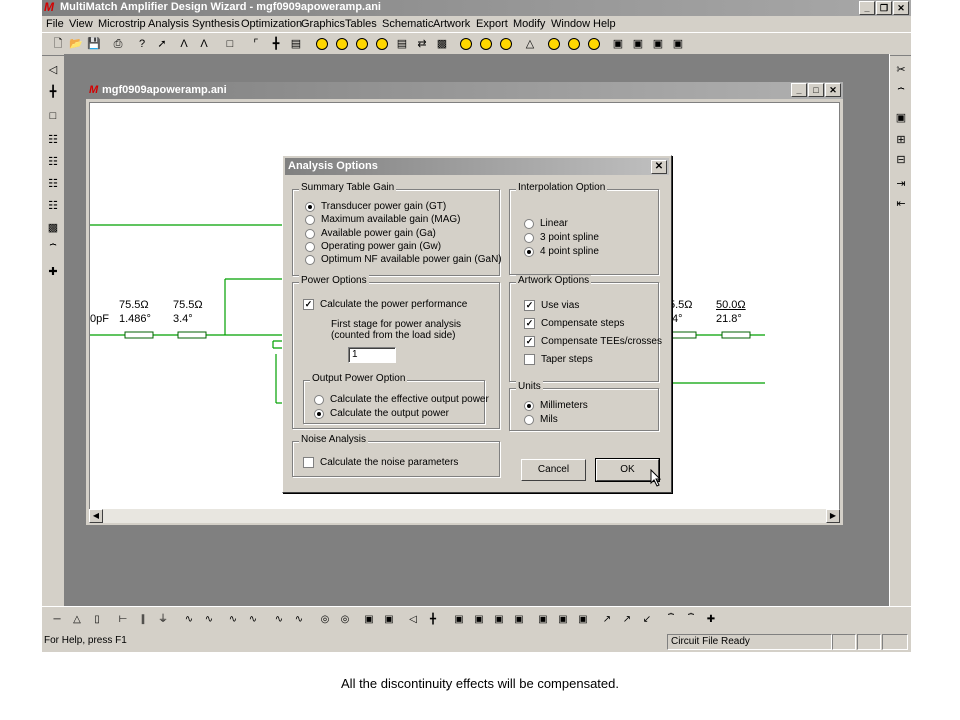  Describe the element at coordinates (310, 206) in the screenshot. I see `radio-gt-indicator` at that location.